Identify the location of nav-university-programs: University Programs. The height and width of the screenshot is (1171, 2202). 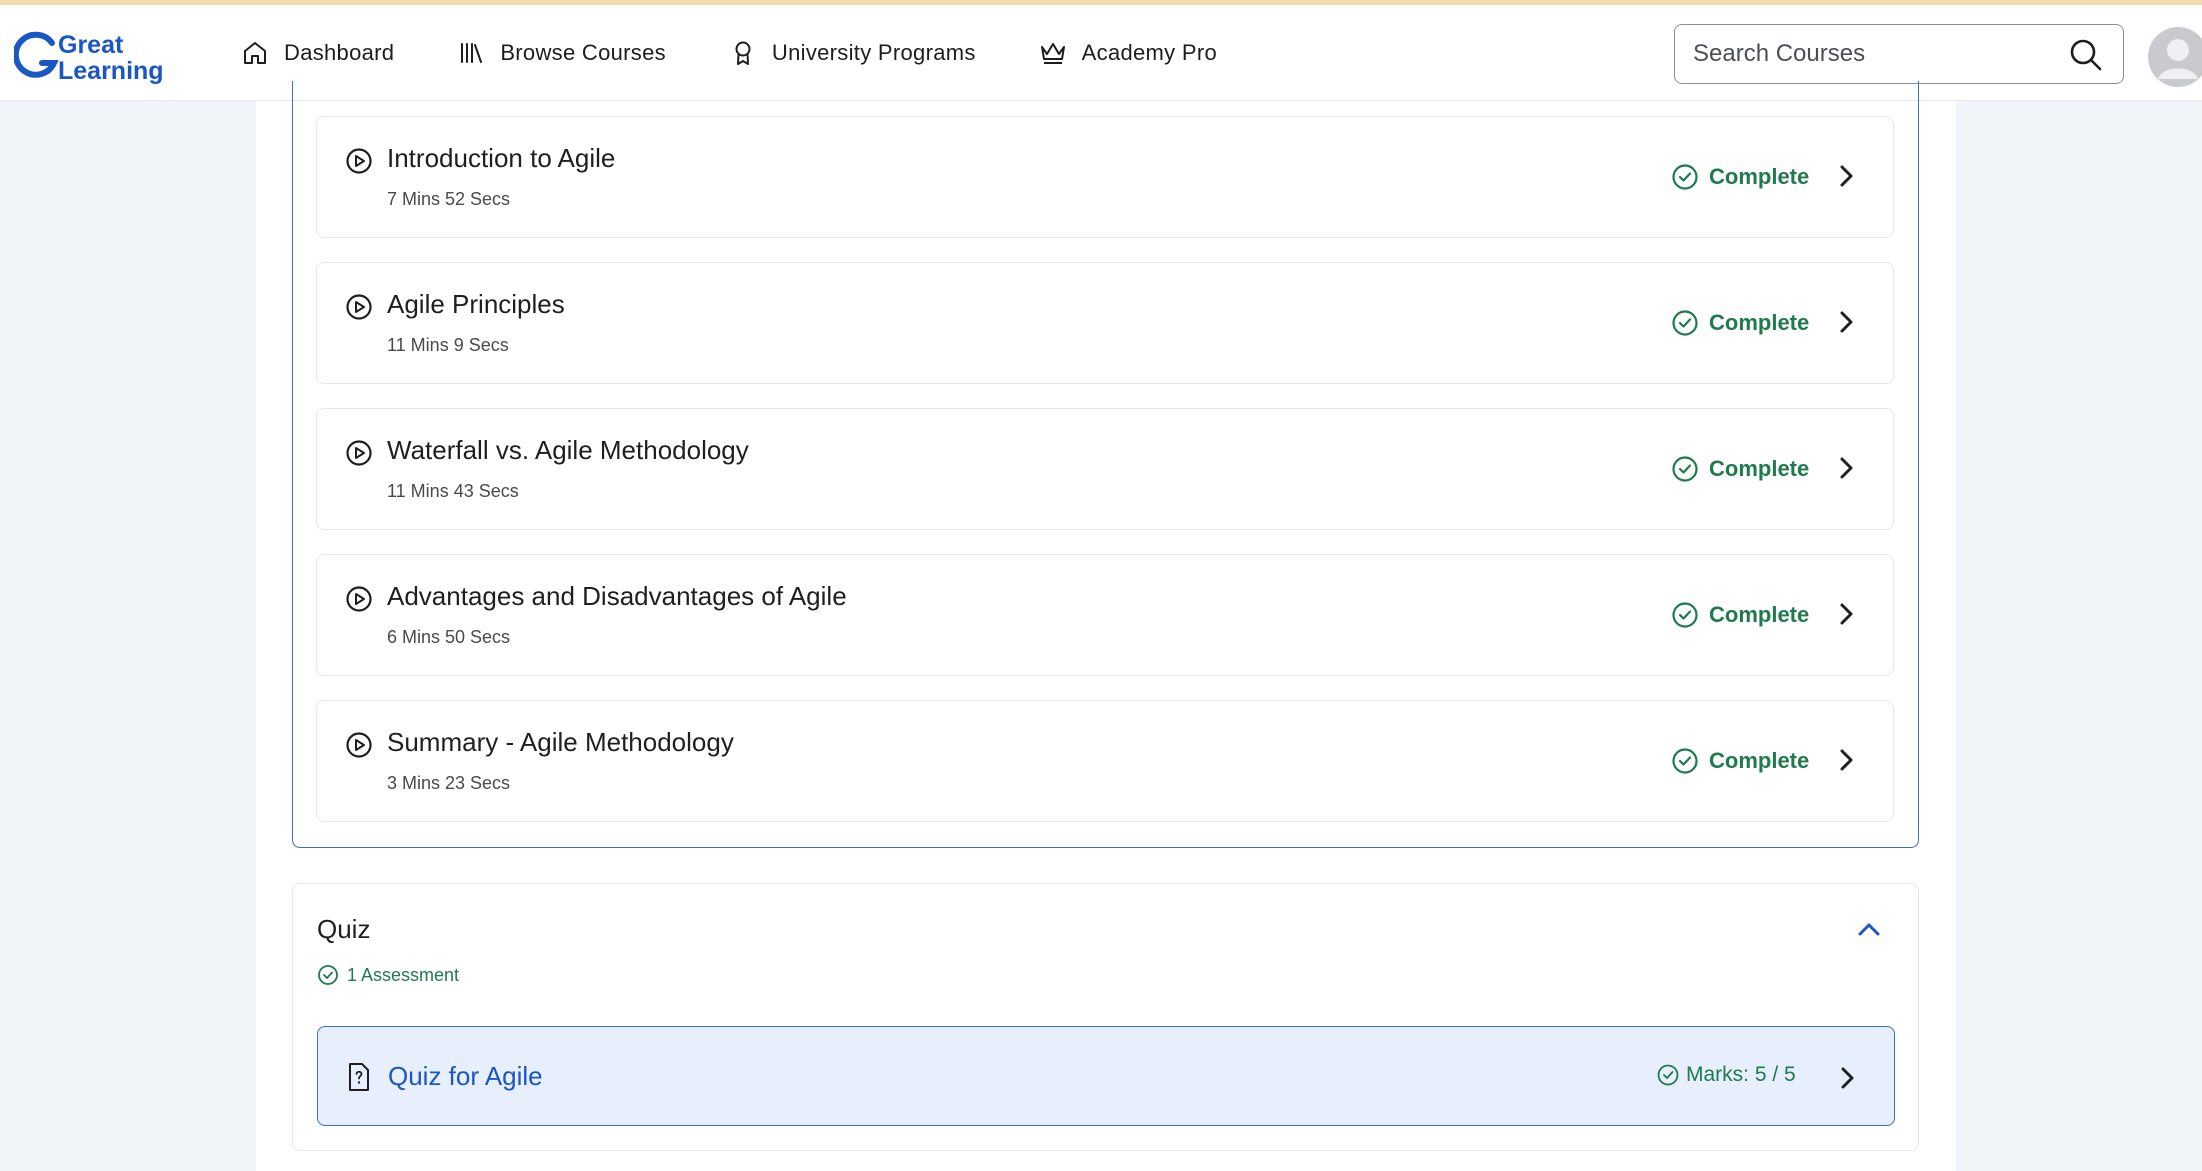
(852, 53).